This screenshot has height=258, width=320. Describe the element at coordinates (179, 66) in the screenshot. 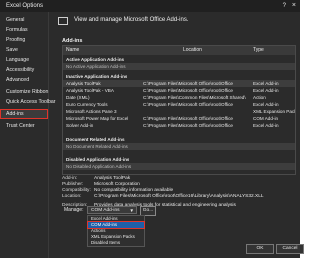

I see `table-row: No Active Application Add-ins` at that location.